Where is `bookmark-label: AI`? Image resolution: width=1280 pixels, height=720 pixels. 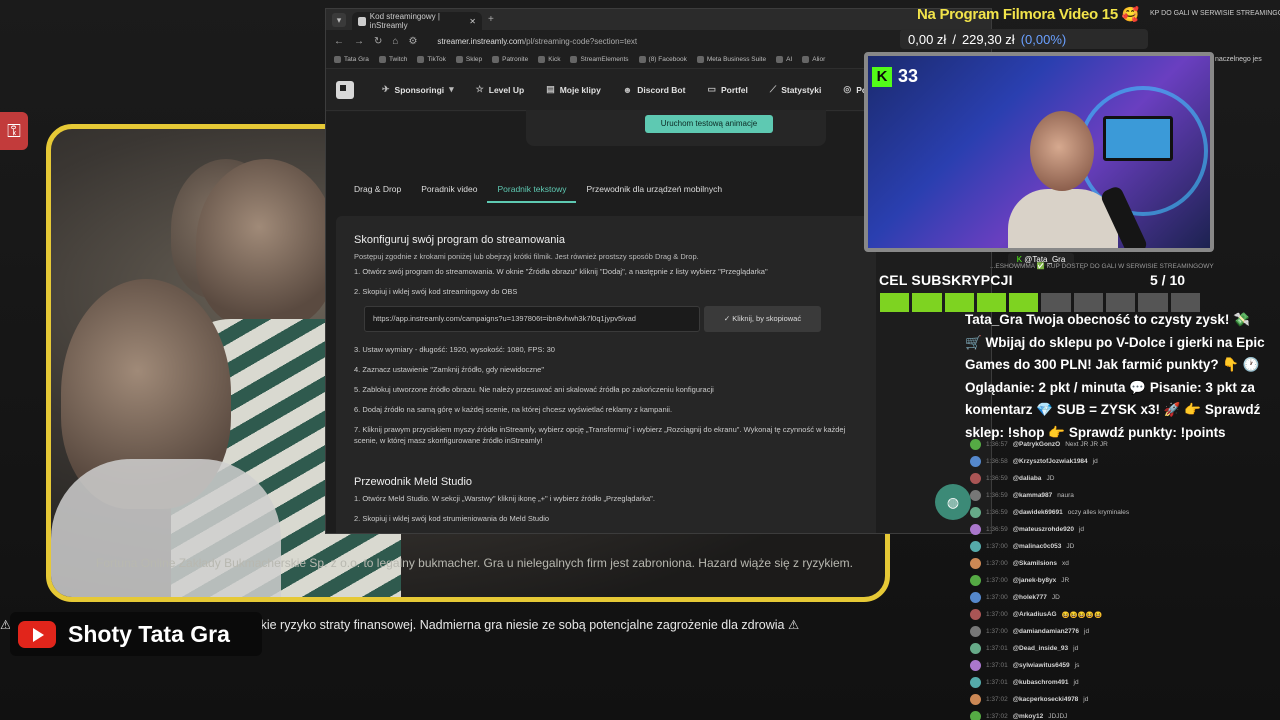 bookmark-label: AI is located at coordinates (789, 60).